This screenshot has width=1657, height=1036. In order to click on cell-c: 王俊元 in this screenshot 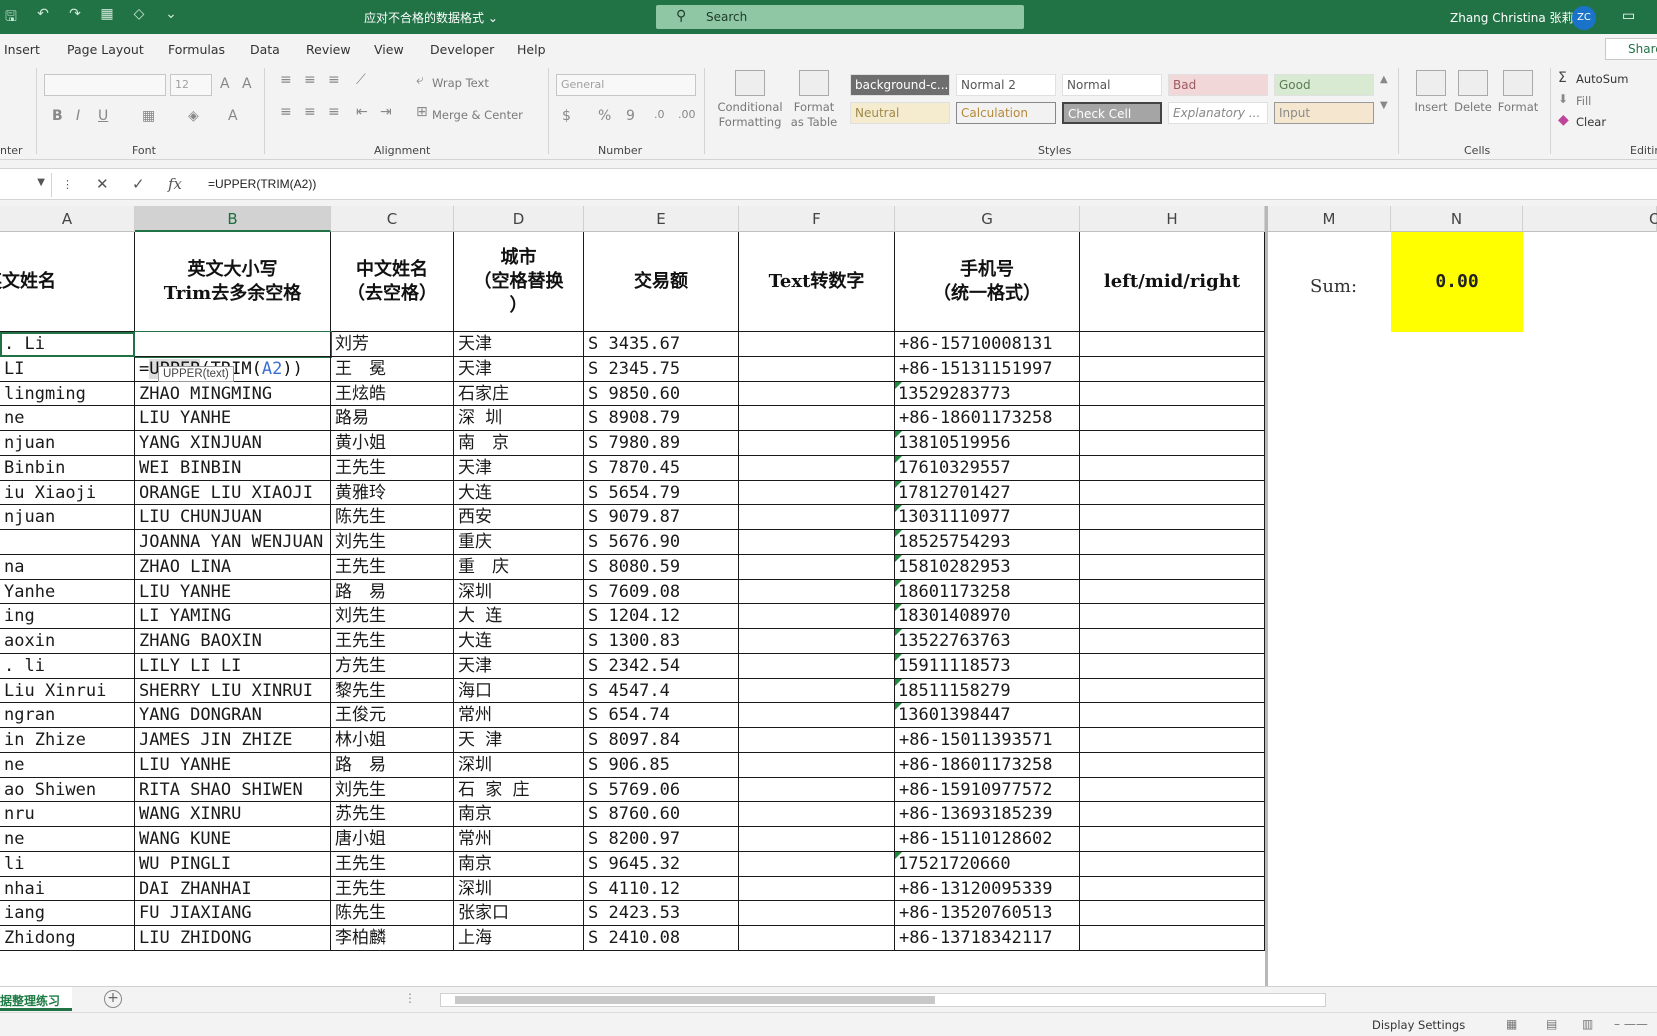, I will do `click(392, 715)`.